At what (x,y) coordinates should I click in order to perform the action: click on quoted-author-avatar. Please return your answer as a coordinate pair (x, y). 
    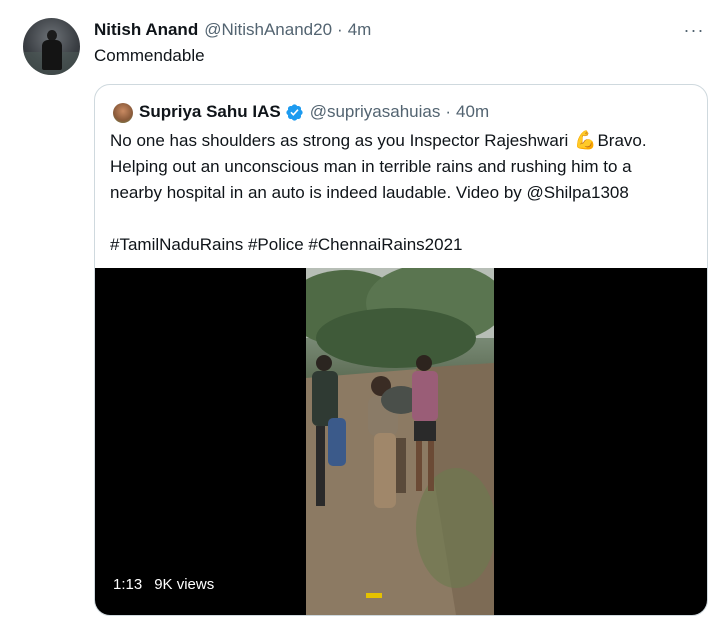
    Looking at the image, I should click on (123, 113).